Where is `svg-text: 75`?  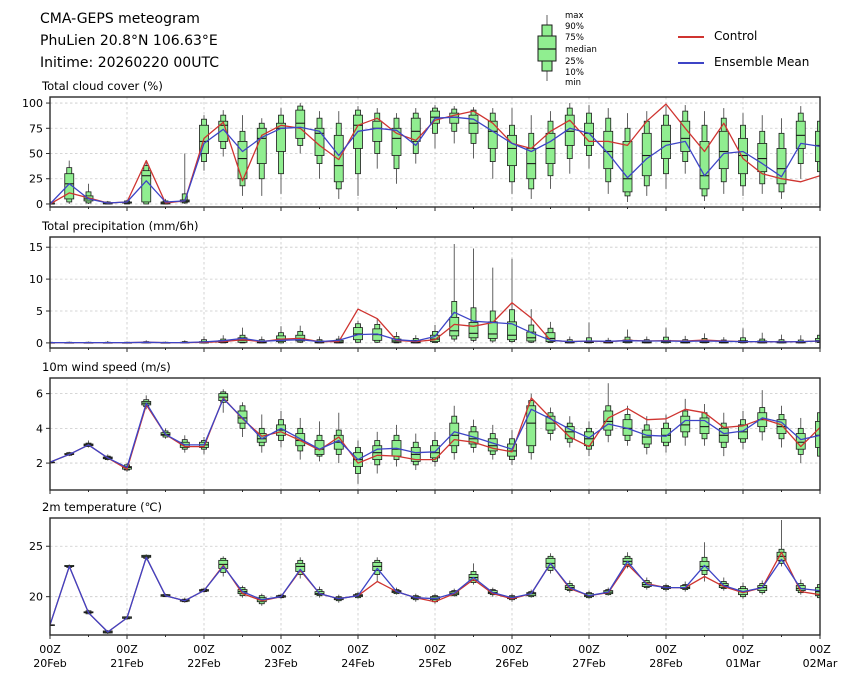
svg-text: 75 is located at coordinates (36, 128).